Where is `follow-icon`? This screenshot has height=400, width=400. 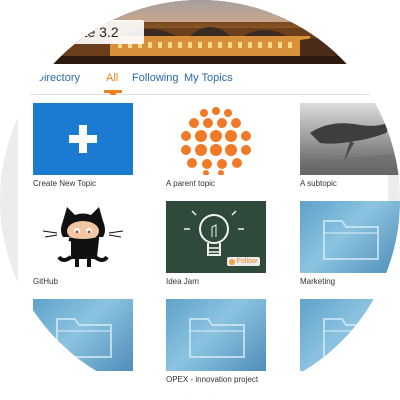 follow-icon is located at coordinates (231, 262).